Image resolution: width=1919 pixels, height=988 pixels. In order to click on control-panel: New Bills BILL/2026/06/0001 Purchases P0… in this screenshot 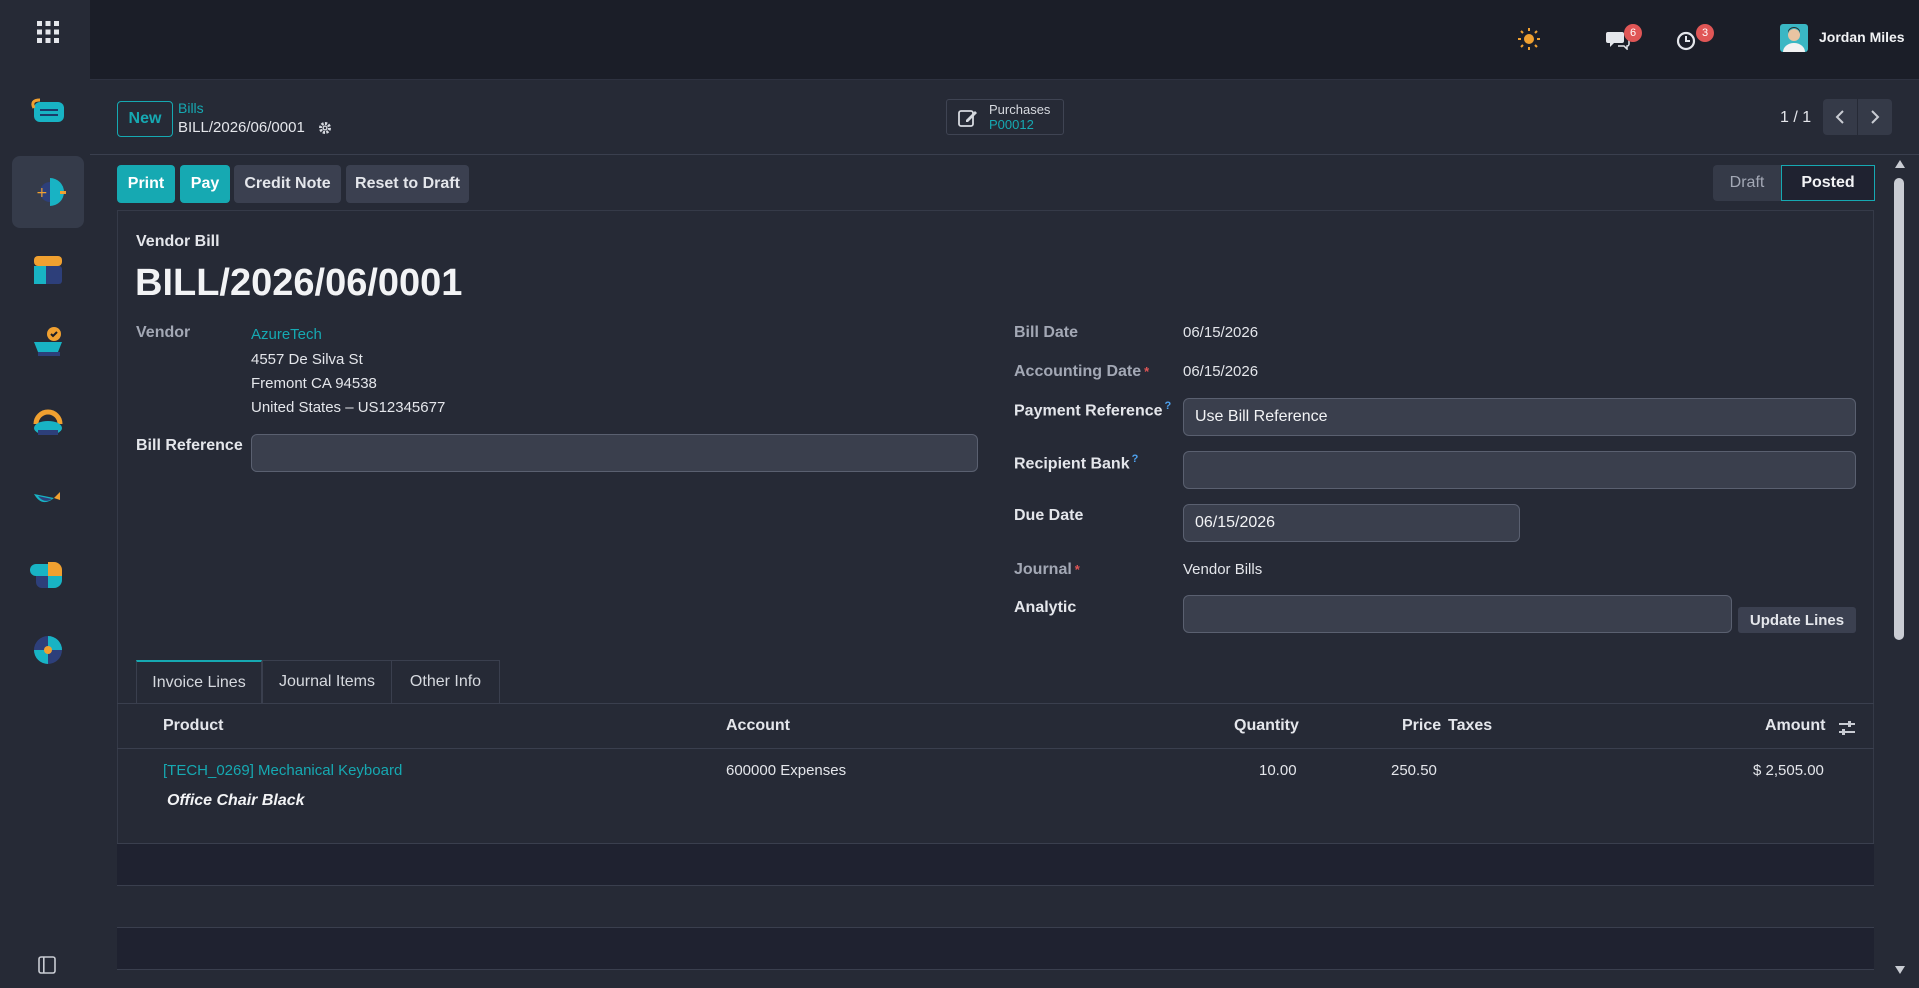, I will do `click(1004, 118)`.